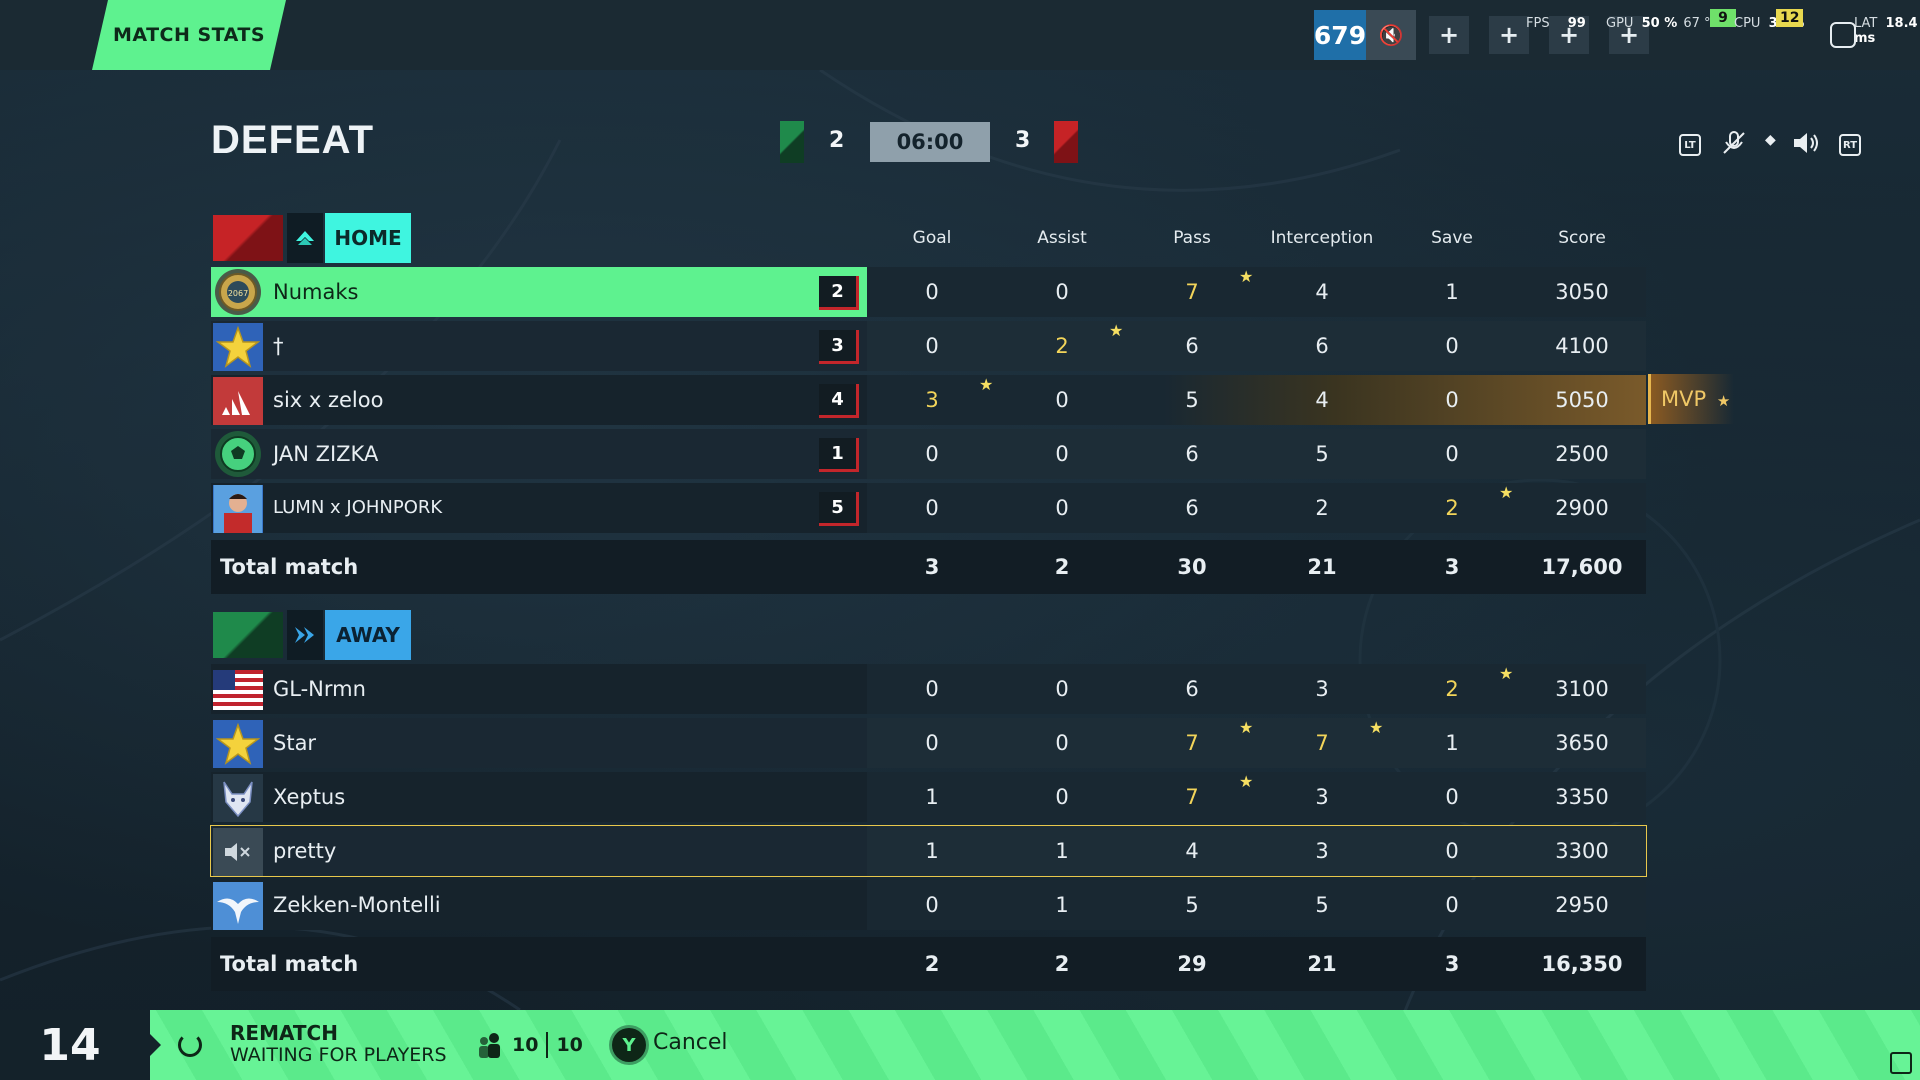  I want to click on overlay-settings-icon, so click(1843, 35).